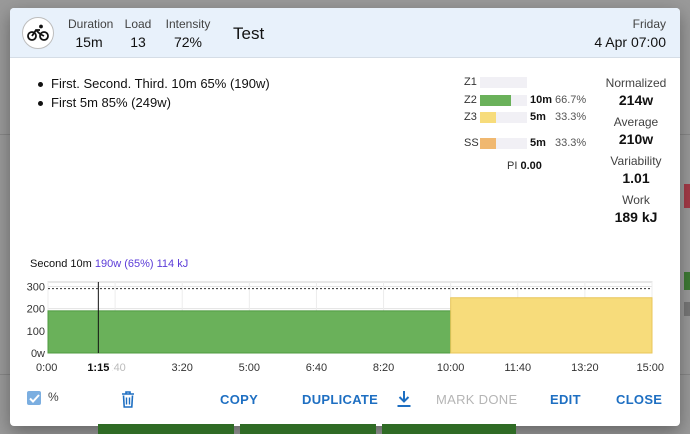  I want to click on delete-button, so click(128, 399).